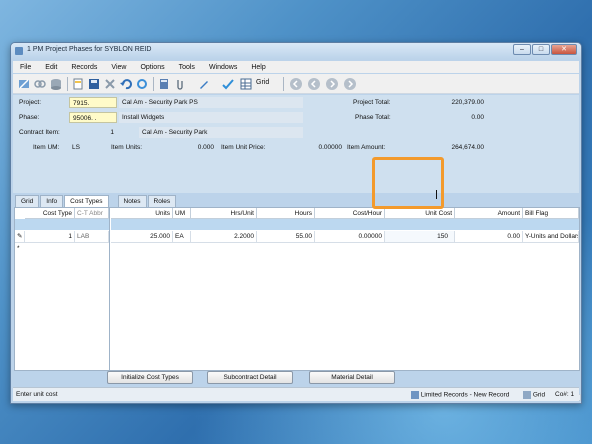 This screenshot has width=592, height=444. I want to click on menu-file: File, so click(25, 67).